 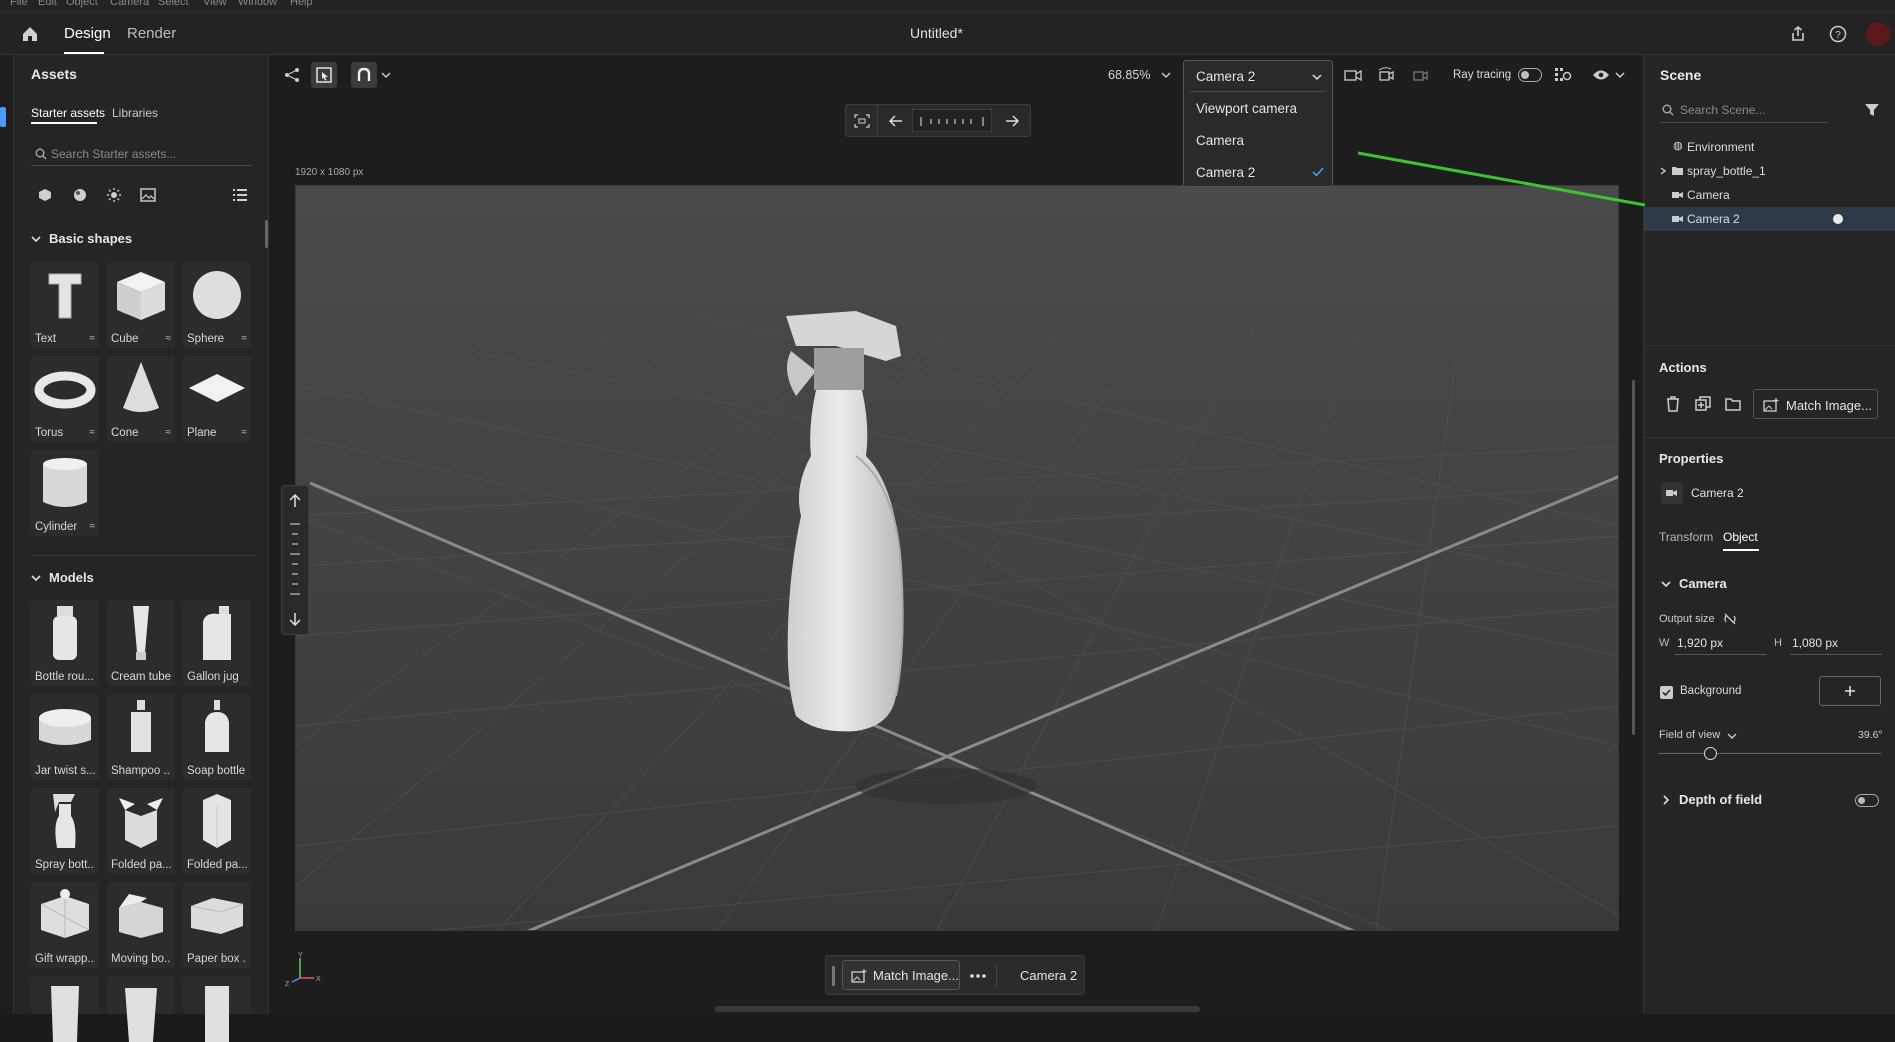 I want to click on width-input: 1,920 px, so click(x=1721, y=643).